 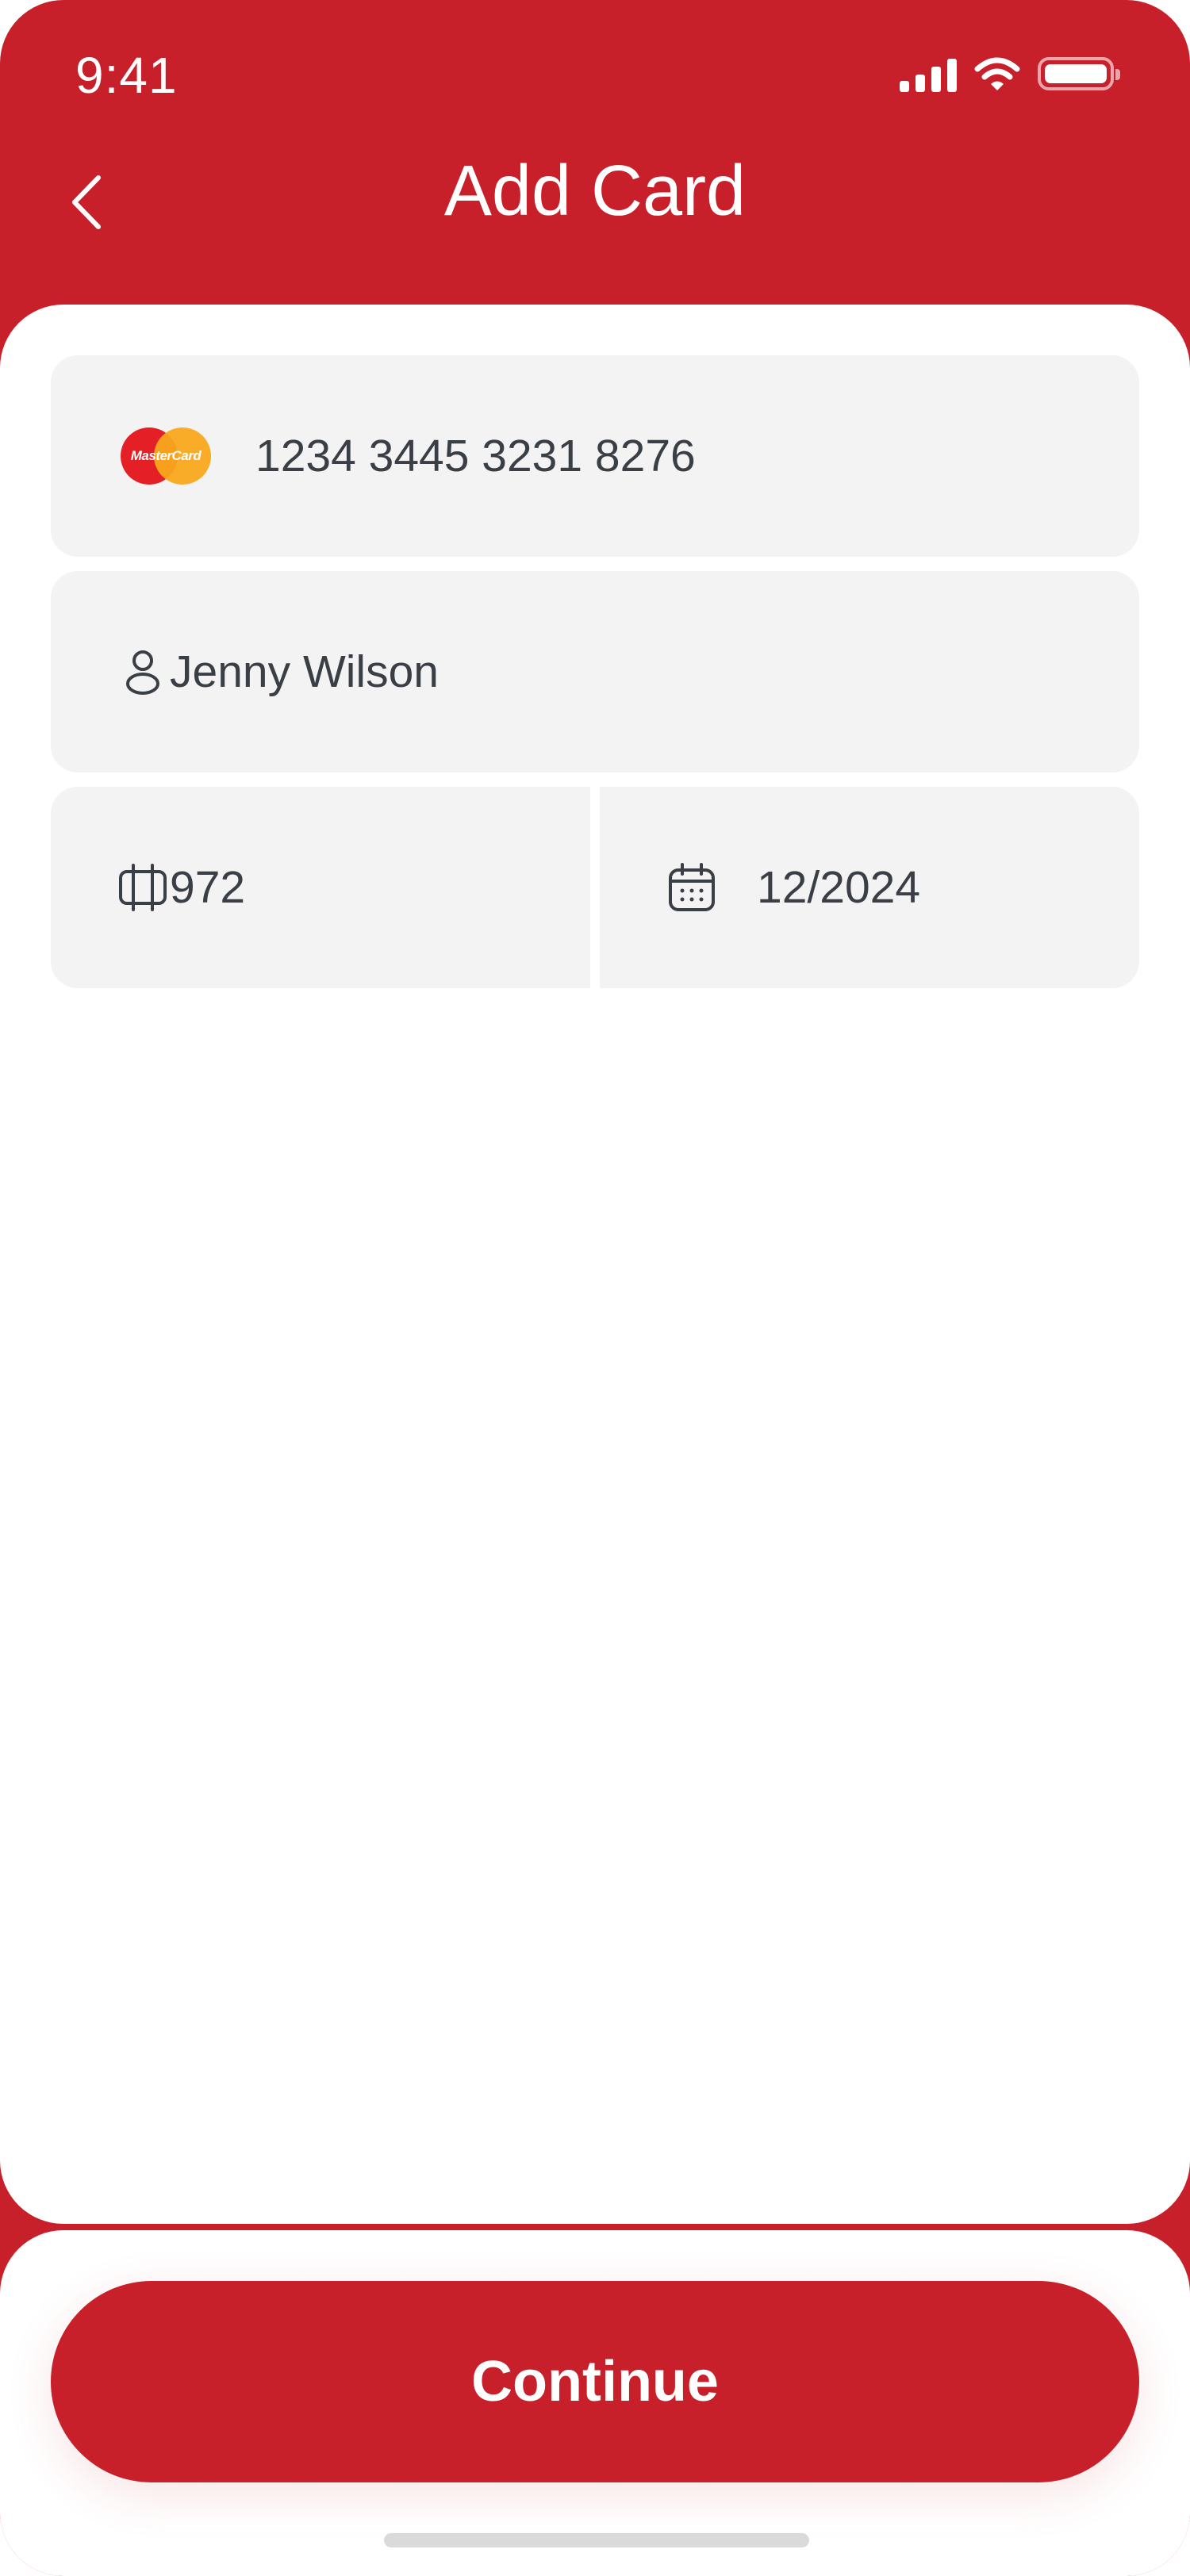 What do you see at coordinates (320, 887) in the screenshot?
I see `cvv-field: 972` at bounding box center [320, 887].